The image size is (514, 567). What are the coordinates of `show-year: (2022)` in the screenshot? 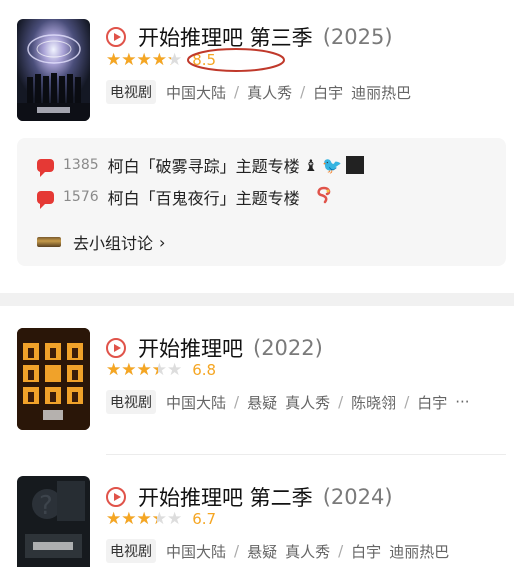 It's located at (288, 348).